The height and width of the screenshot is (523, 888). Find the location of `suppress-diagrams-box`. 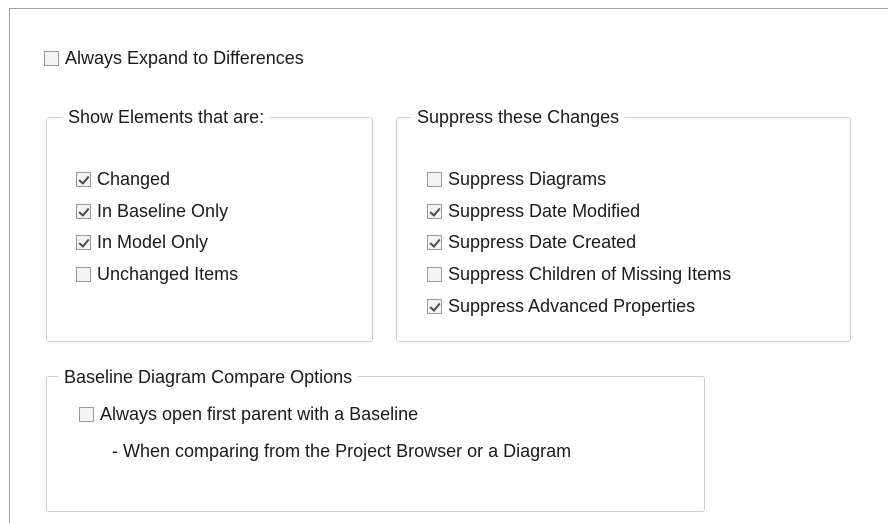

suppress-diagrams-box is located at coordinates (434, 179).